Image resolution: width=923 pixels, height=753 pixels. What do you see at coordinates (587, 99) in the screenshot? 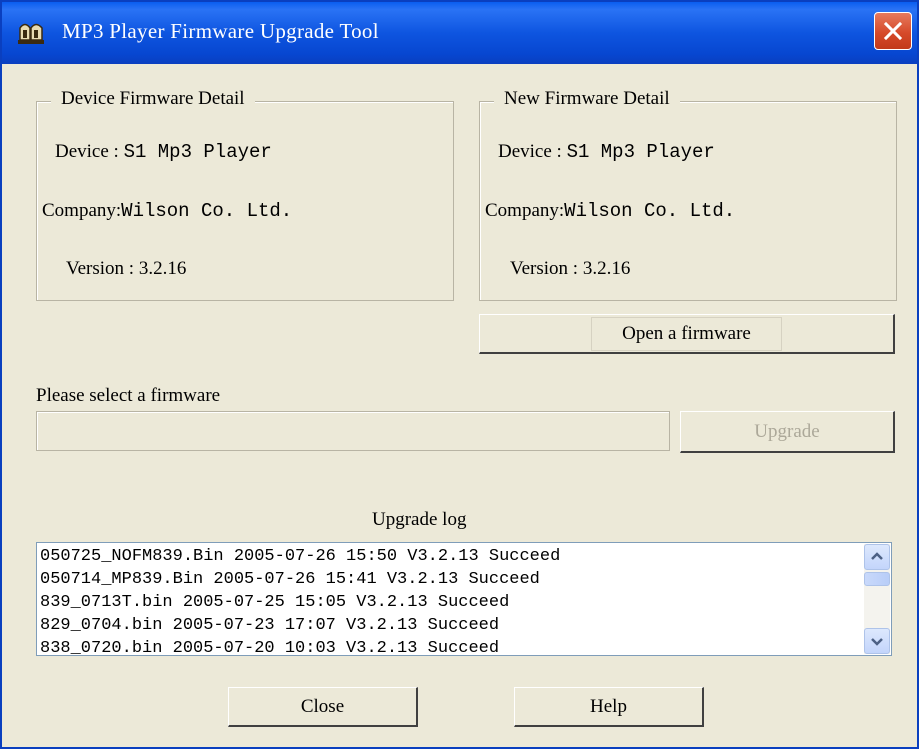
I see `new-firmware-group-title: New Firmware Detail` at bounding box center [587, 99].